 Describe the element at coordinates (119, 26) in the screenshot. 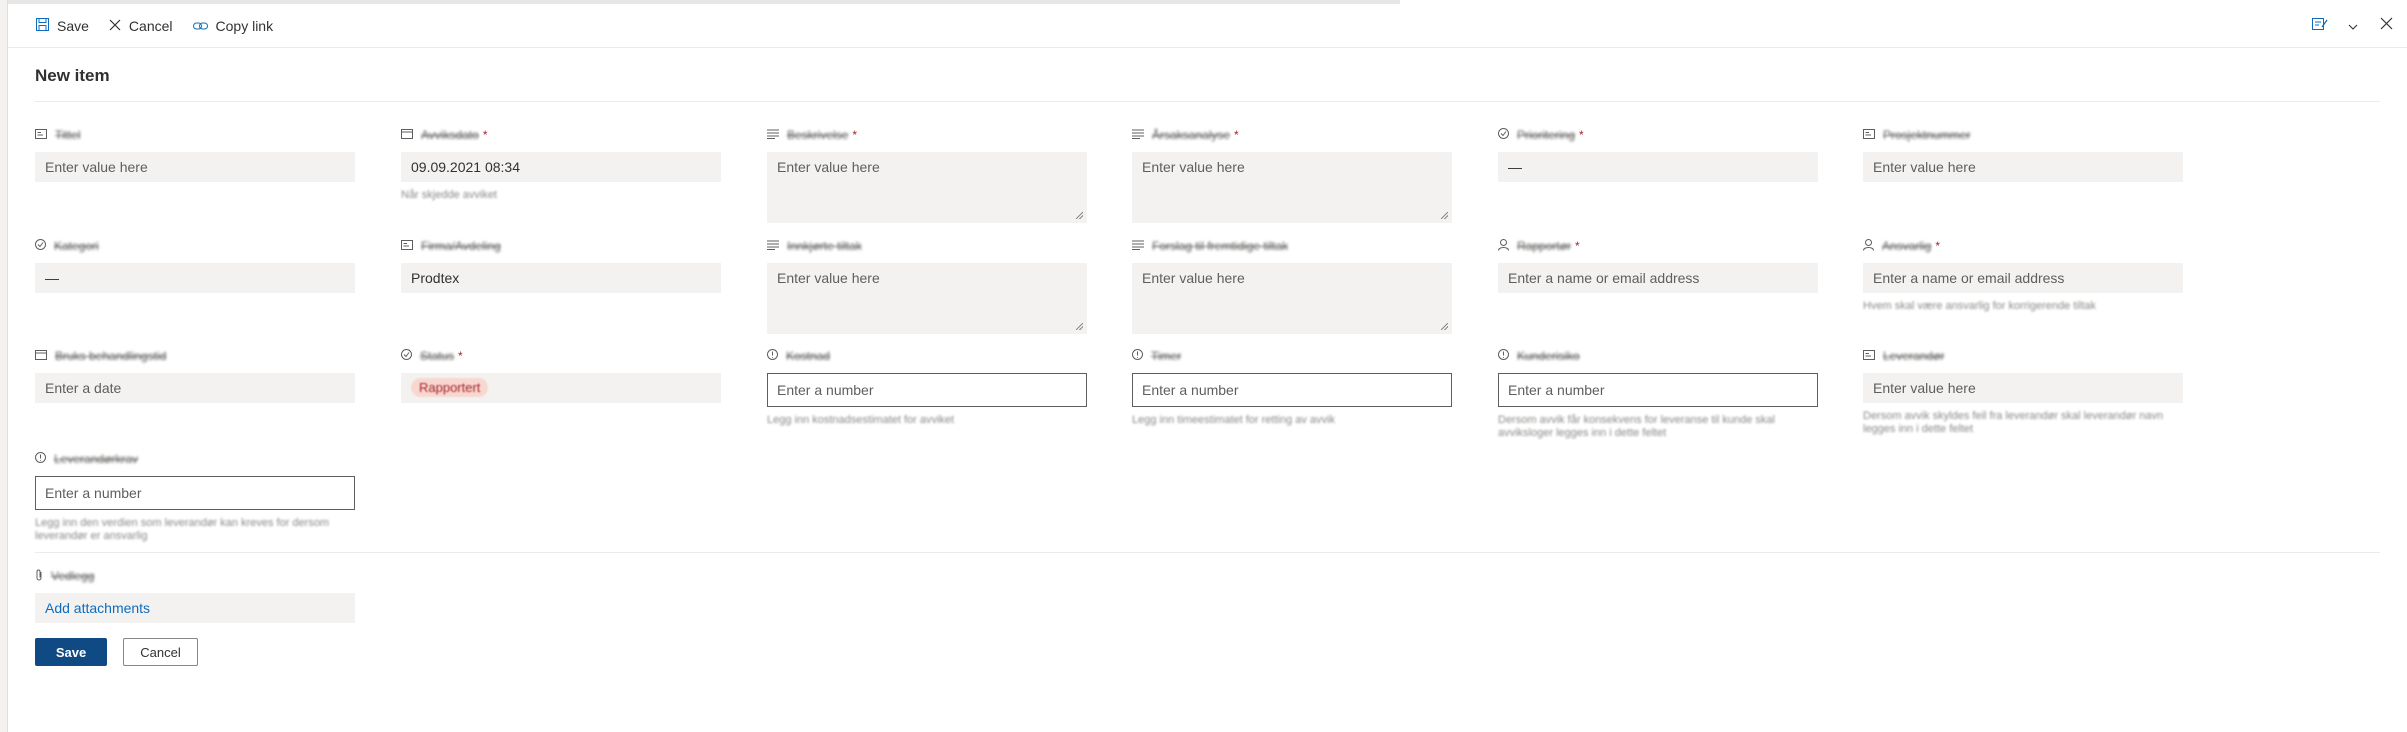

I see `close-icon` at that location.